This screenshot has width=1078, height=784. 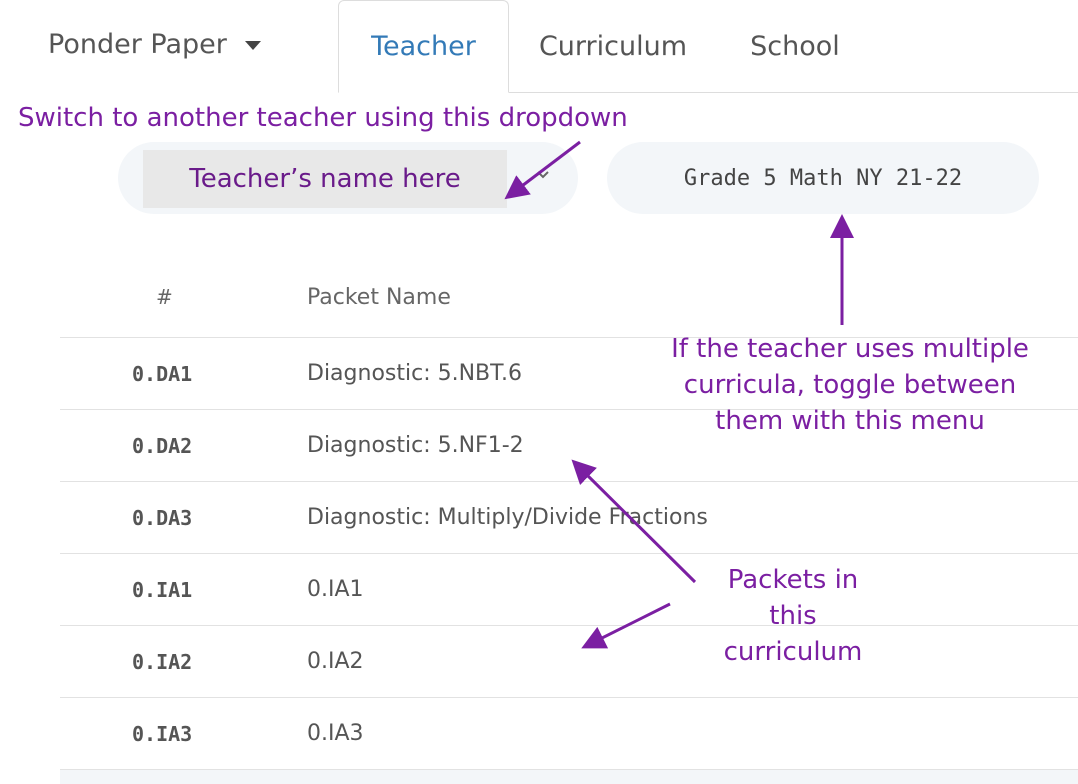 I want to click on packet-name: Diagnostic: Multiply/Divide Fractions, so click(x=507, y=517).